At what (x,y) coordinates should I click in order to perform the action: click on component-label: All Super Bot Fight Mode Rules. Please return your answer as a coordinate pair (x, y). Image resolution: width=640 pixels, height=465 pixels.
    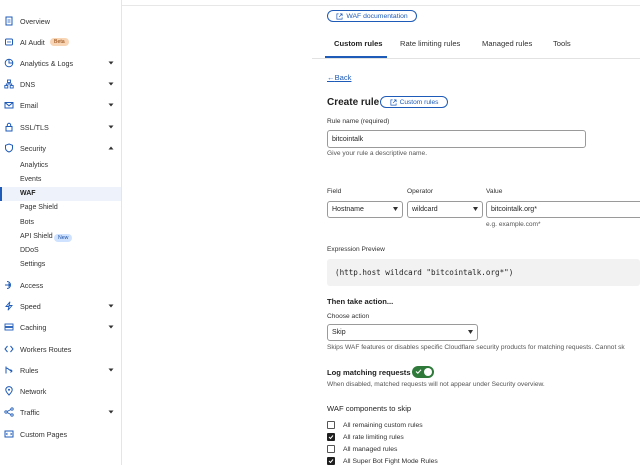
    Looking at the image, I should click on (390, 461).